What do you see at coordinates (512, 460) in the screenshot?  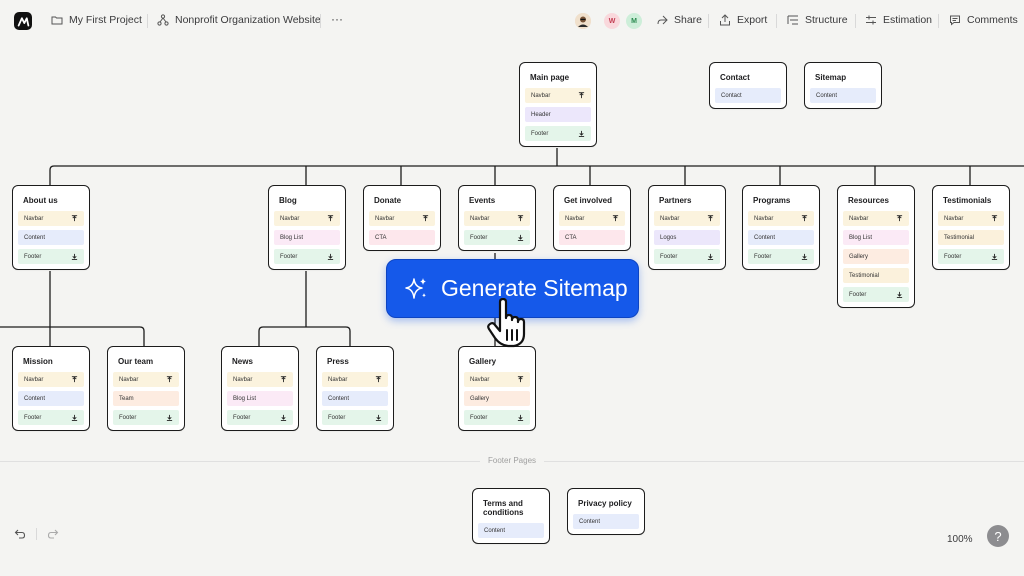 I see `footer-section-label: Footer Pages` at bounding box center [512, 460].